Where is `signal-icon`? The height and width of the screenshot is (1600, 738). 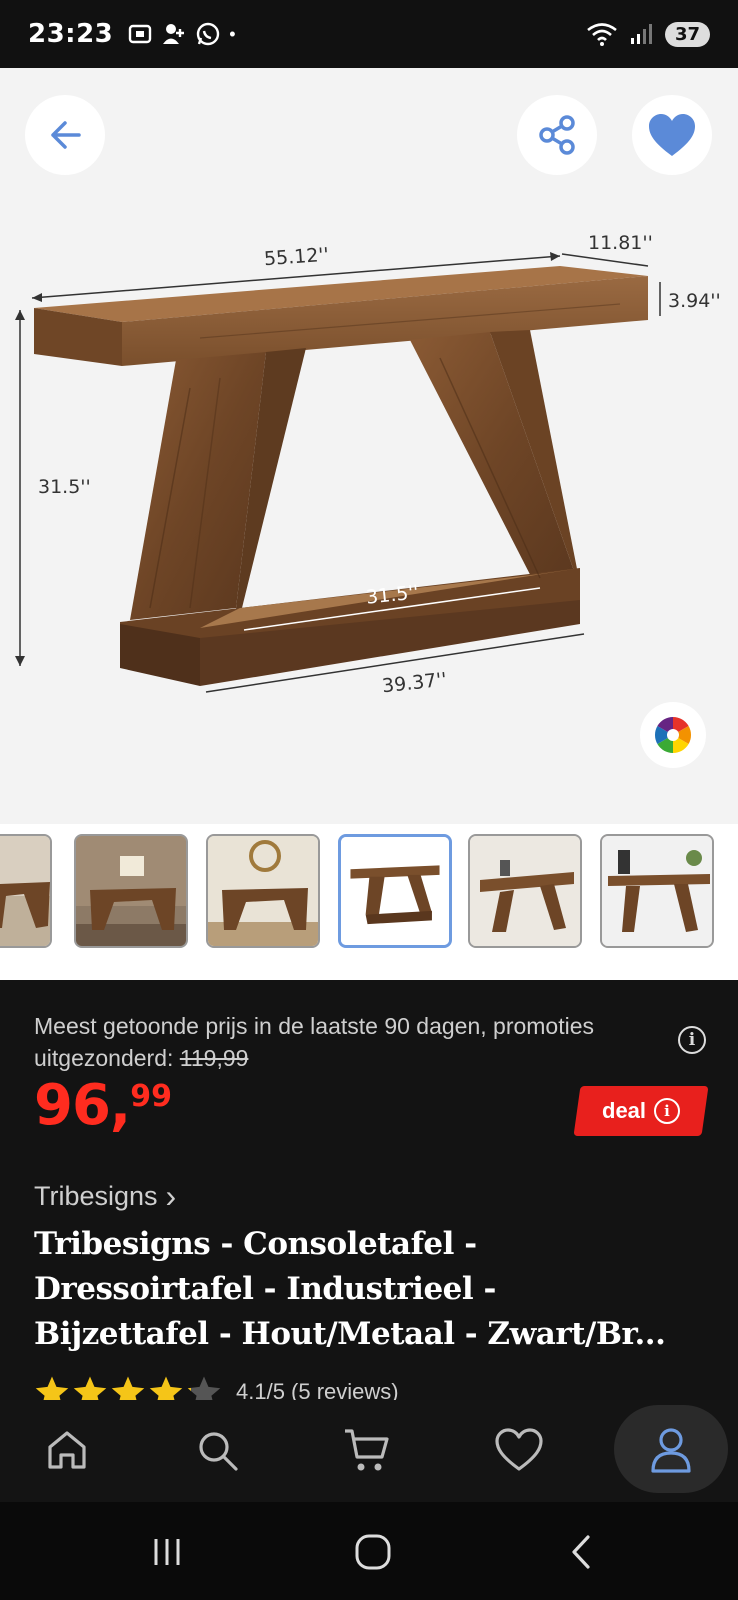 signal-icon is located at coordinates (641, 34).